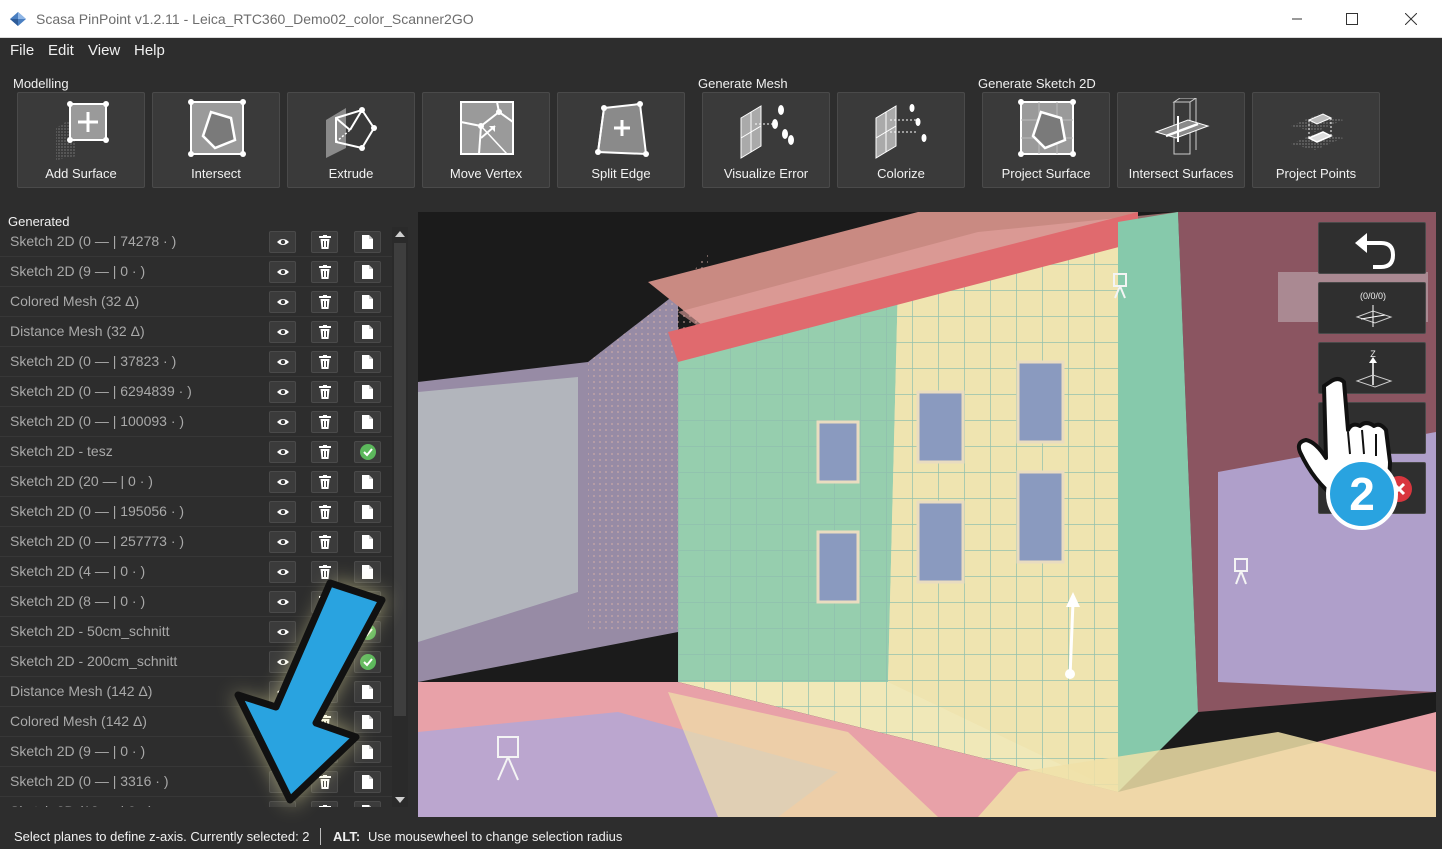  Describe the element at coordinates (196, 242) in the screenshot. I see `list-item: Sketch 2D (0 — | 74278 · )` at that location.